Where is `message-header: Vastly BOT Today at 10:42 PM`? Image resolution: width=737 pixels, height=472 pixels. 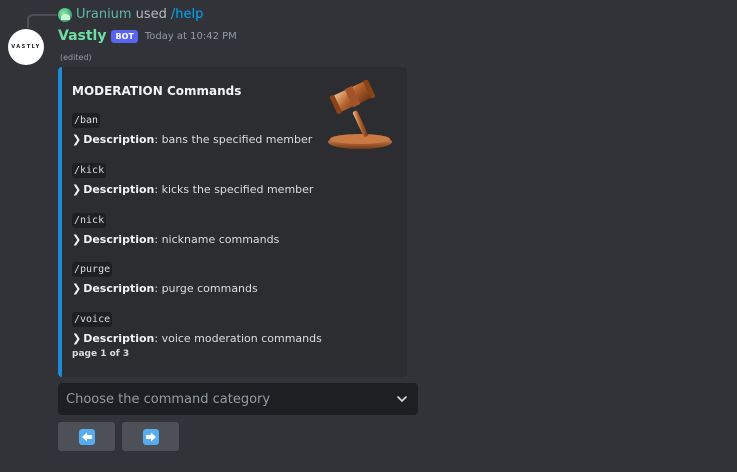
message-header: Vastly BOT Today at 10:42 PM is located at coordinates (147, 36).